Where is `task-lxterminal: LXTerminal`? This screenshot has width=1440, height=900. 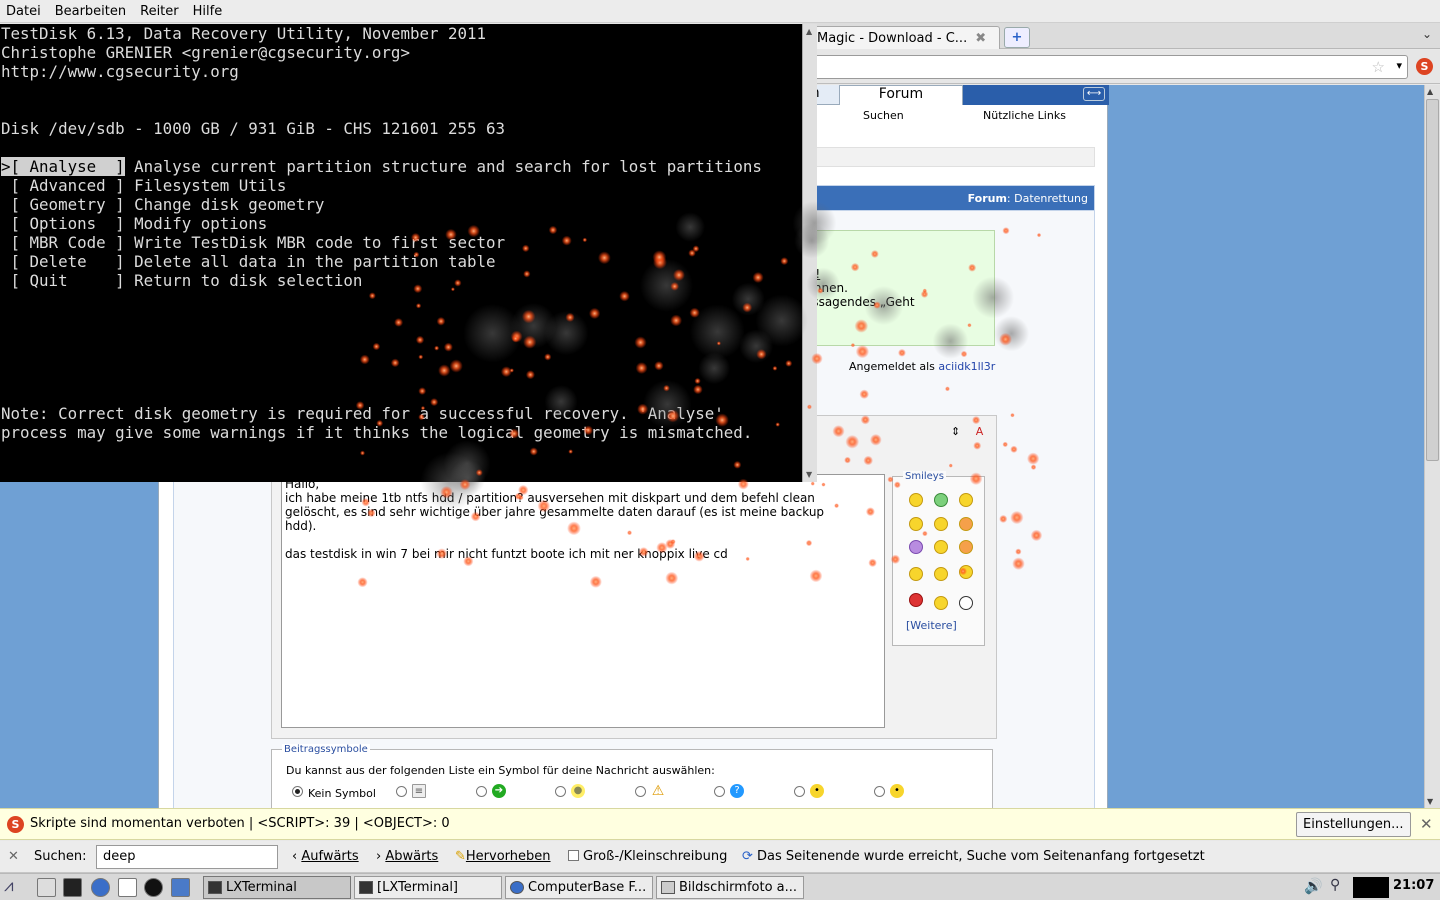 task-lxterminal: LXTerminal is located at coordinates (277, 887).